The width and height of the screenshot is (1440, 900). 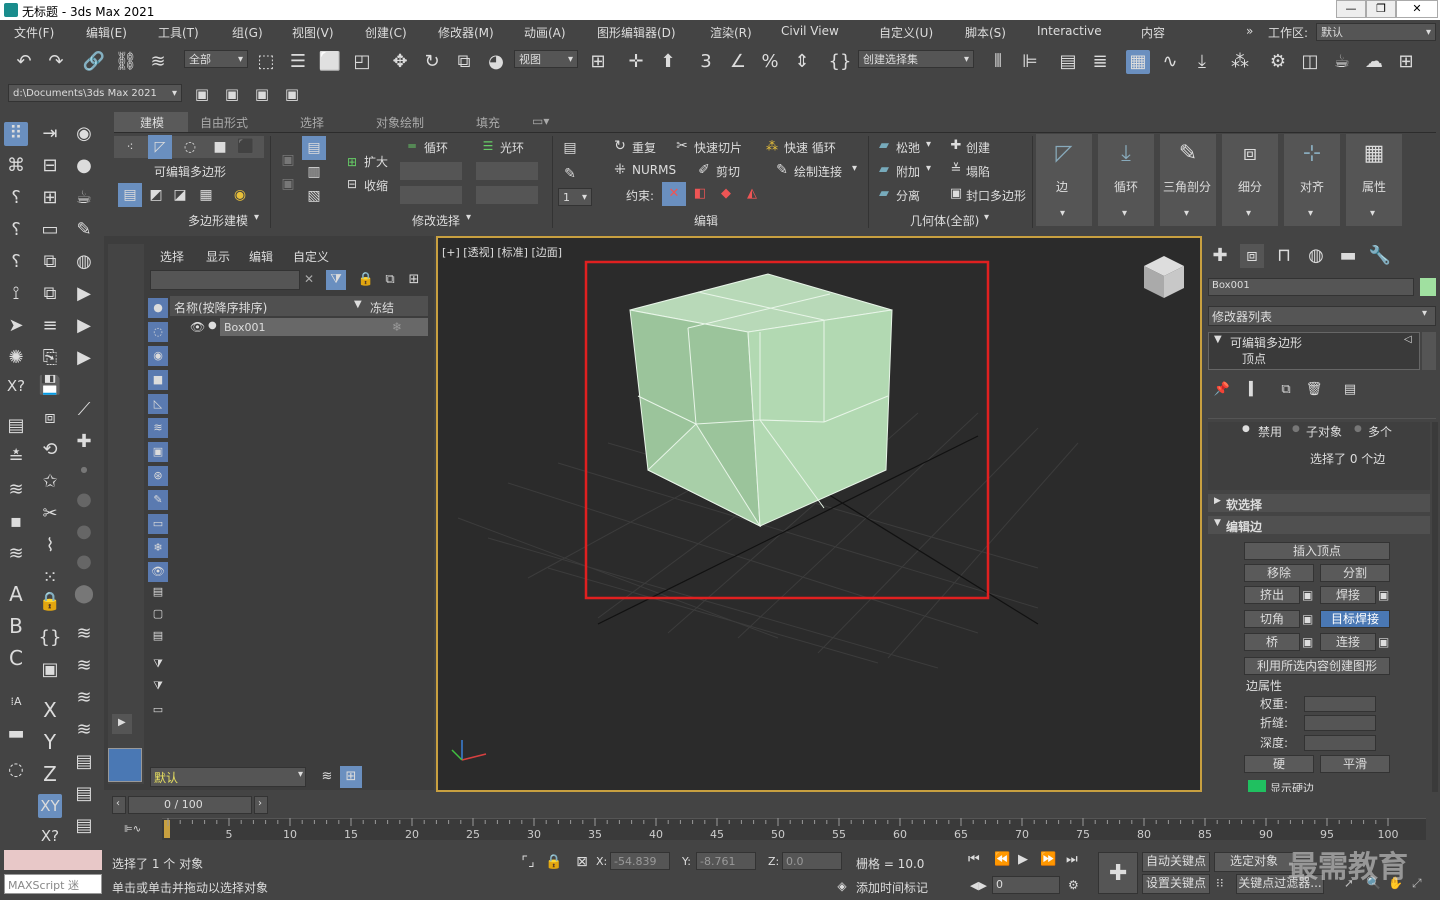 What do you see at coordinates (1312, 180) in the screenshot?
I see `align-big-button: ⊹ 对齐 ▾` at bounding box center [1312, 180].